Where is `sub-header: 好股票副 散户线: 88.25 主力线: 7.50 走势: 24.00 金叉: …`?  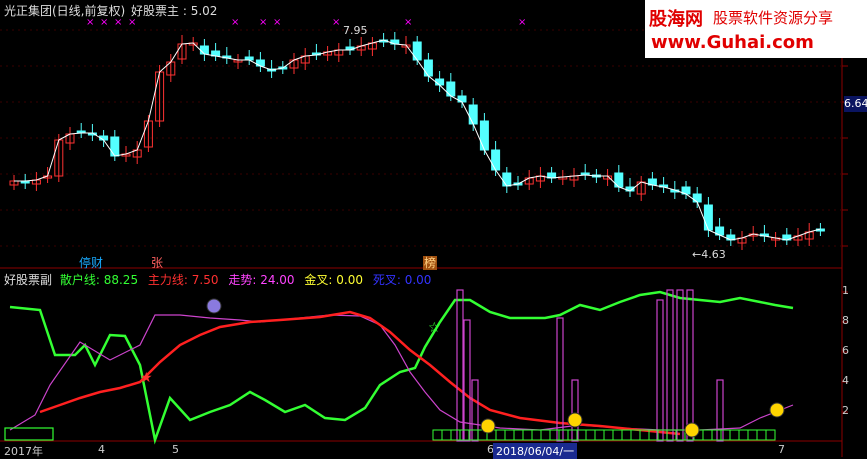
sub-header: 好股票副 散户线: 88.25 主力线: 7.50 走势: 24.00 金叉: … is located at coordinates (217, 280).